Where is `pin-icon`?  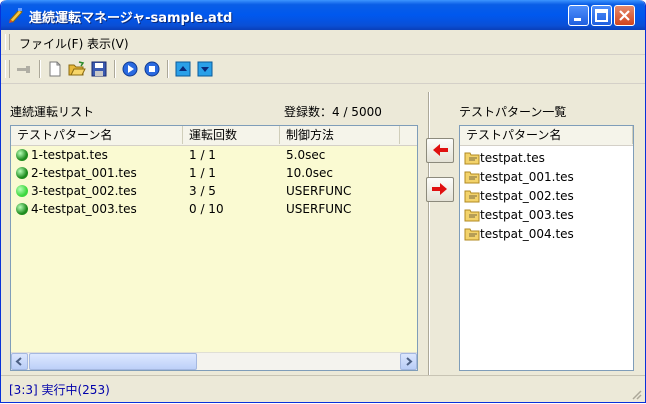
pin-icon is located at coordinates (24, 69).